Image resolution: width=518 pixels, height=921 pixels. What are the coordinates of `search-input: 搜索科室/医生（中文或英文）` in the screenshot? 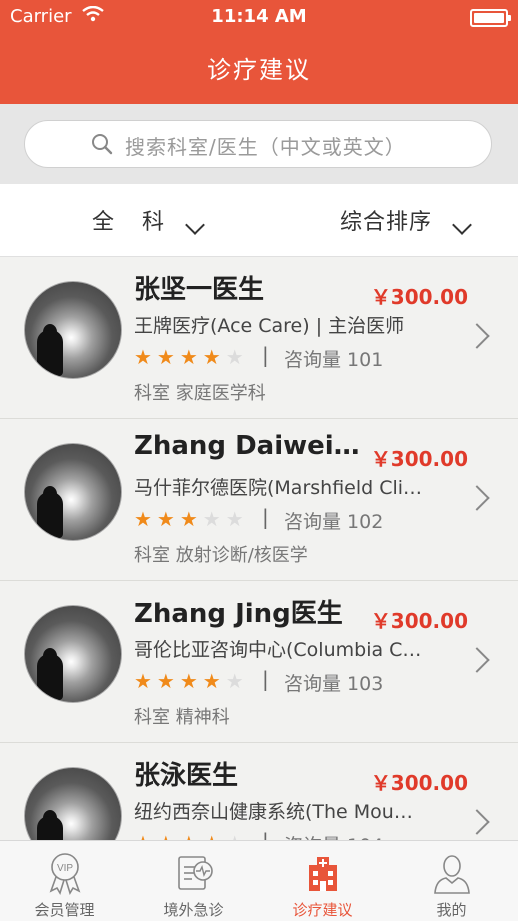 It's located at (258, 144).